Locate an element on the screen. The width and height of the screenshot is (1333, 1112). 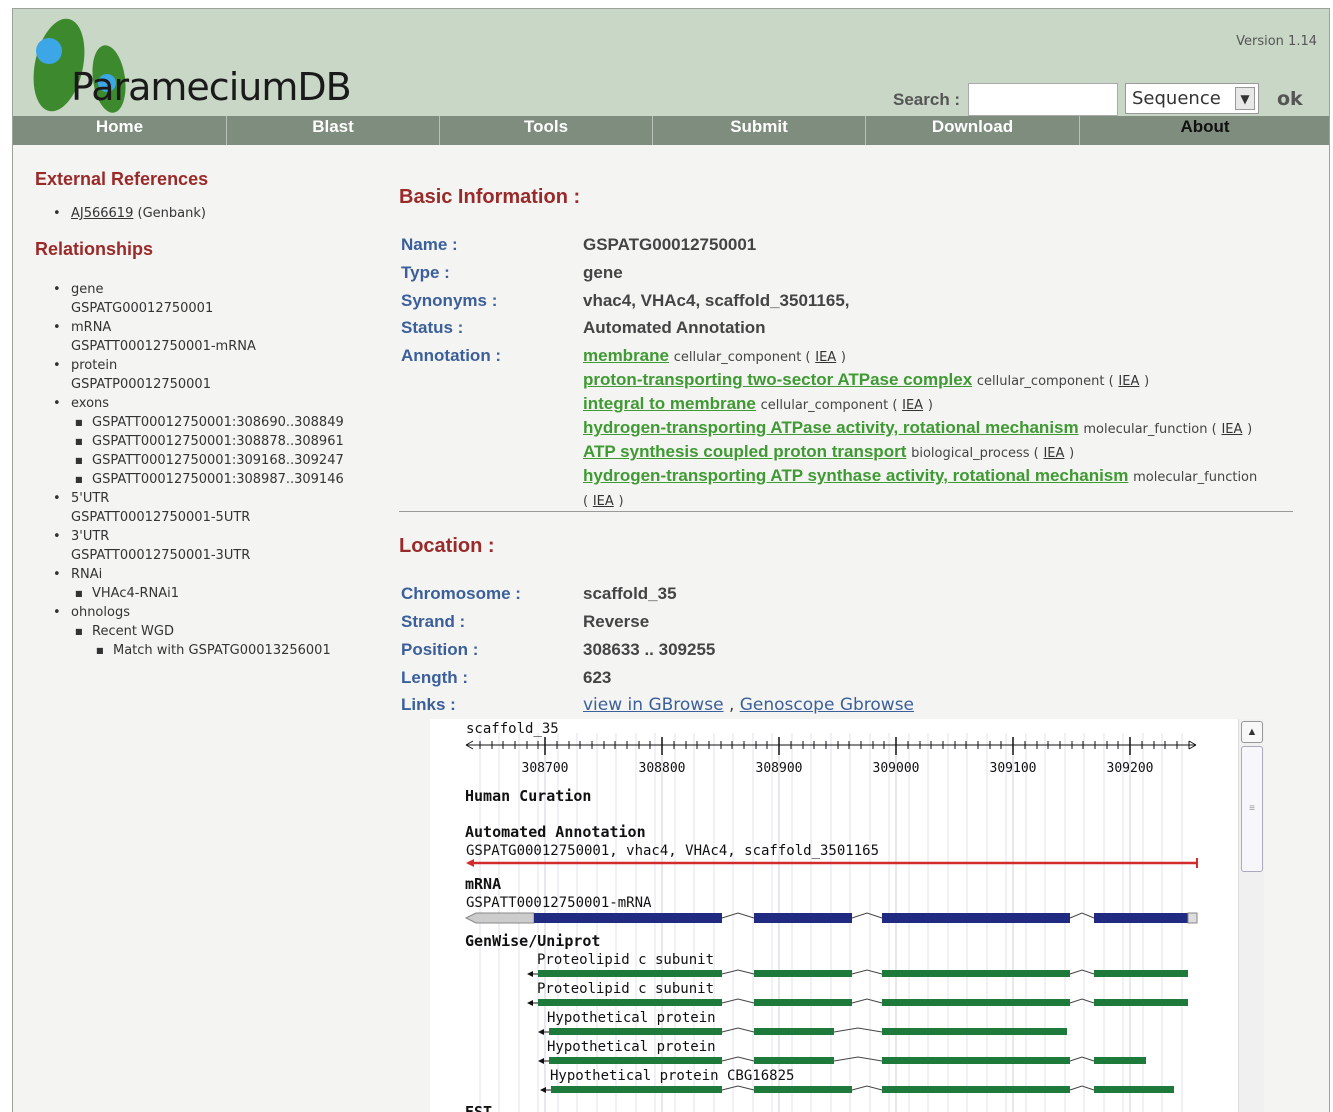
search-input is located at coordinates (1043, 99).